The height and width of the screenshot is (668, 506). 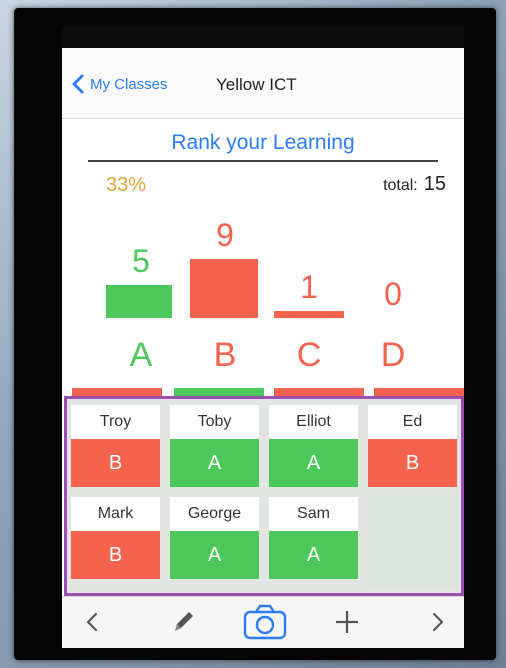 What do you see at coordinates (400, 185) in the screenshot?
I see `total-label: total:` at bounding box center [400, 185].